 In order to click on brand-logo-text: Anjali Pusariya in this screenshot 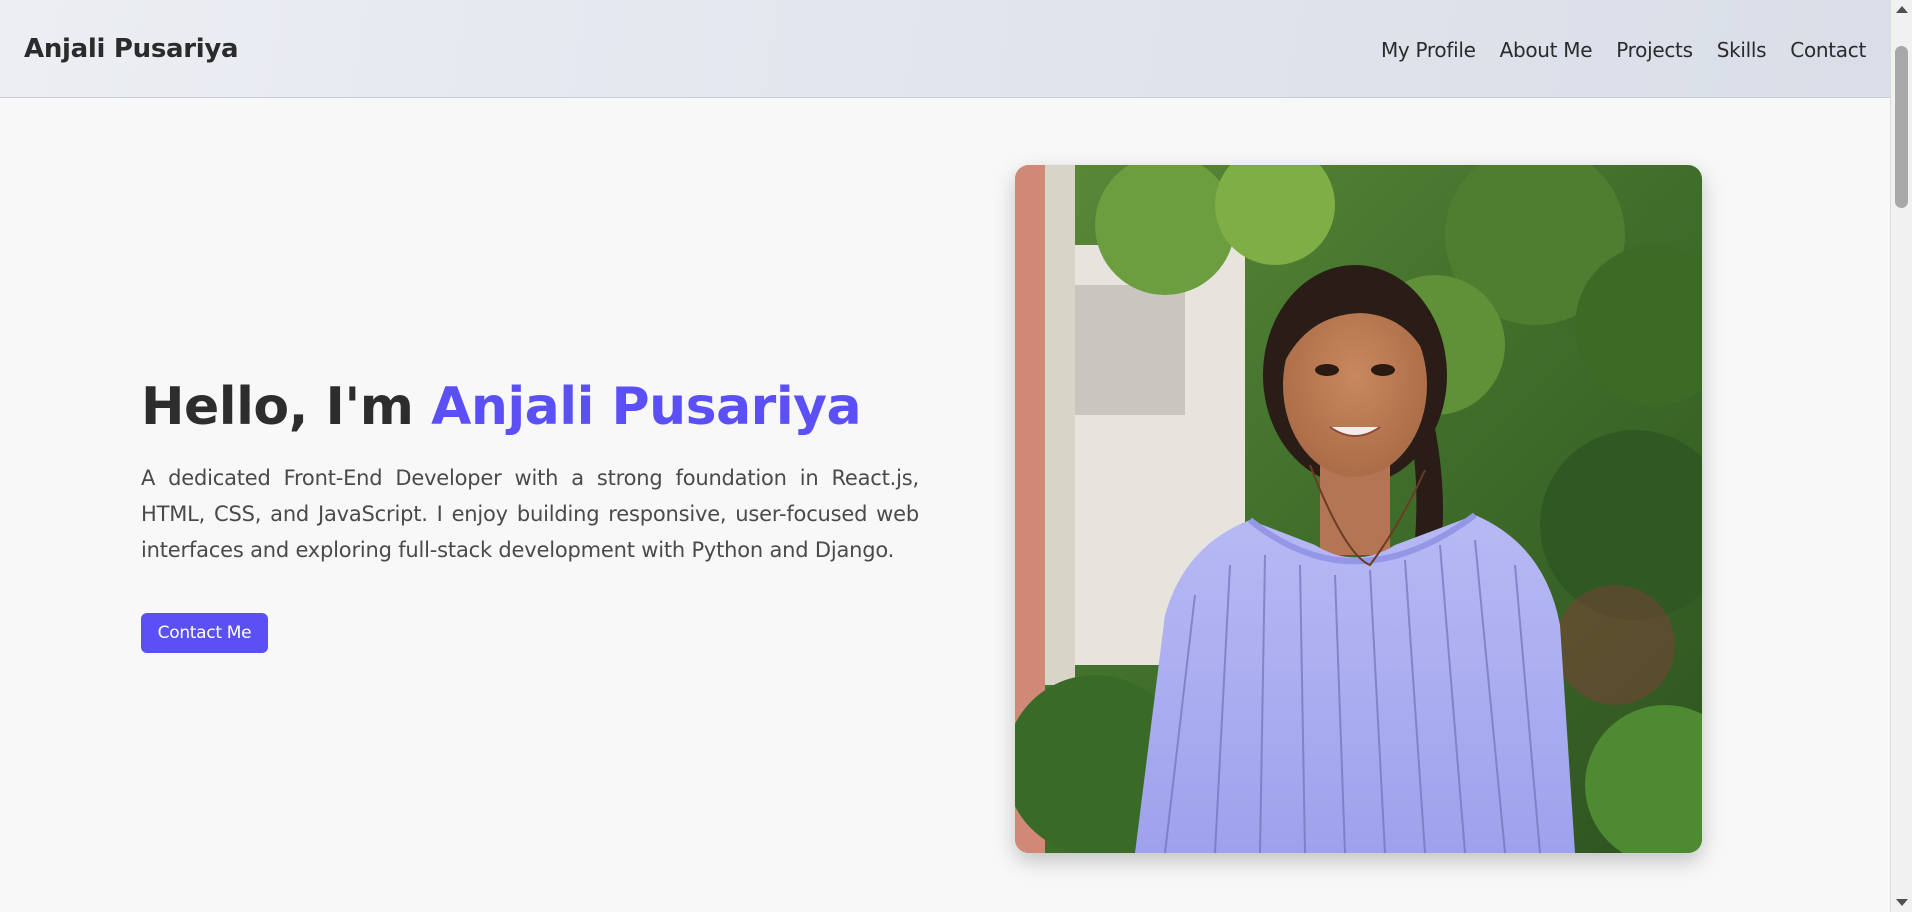, I will do `click(131, 49)`.